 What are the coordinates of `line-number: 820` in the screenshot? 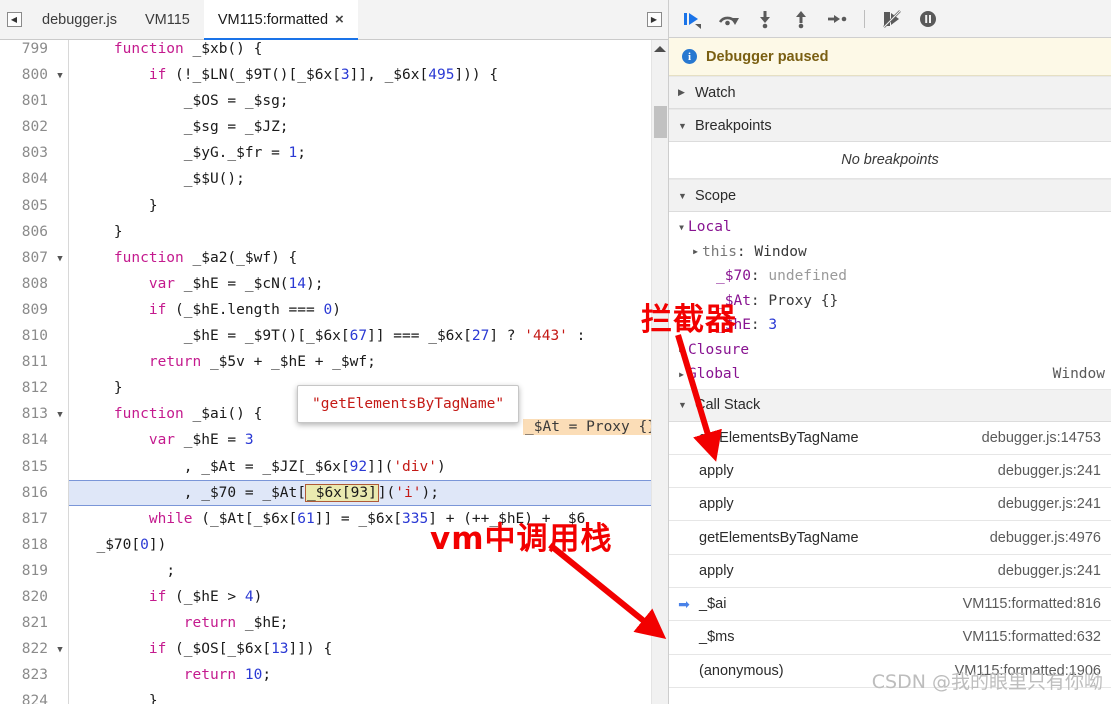 It's located at (26, 597).